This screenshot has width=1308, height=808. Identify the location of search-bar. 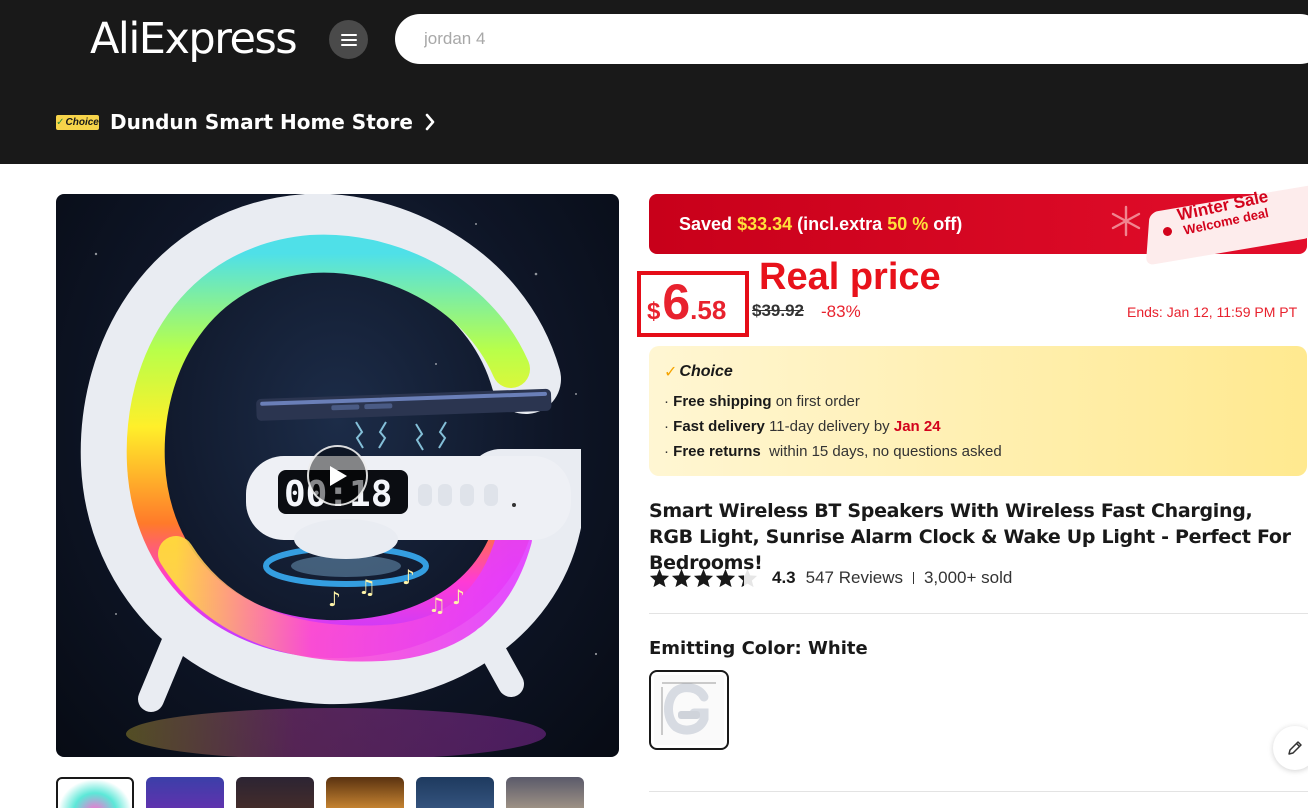
(851, 39).